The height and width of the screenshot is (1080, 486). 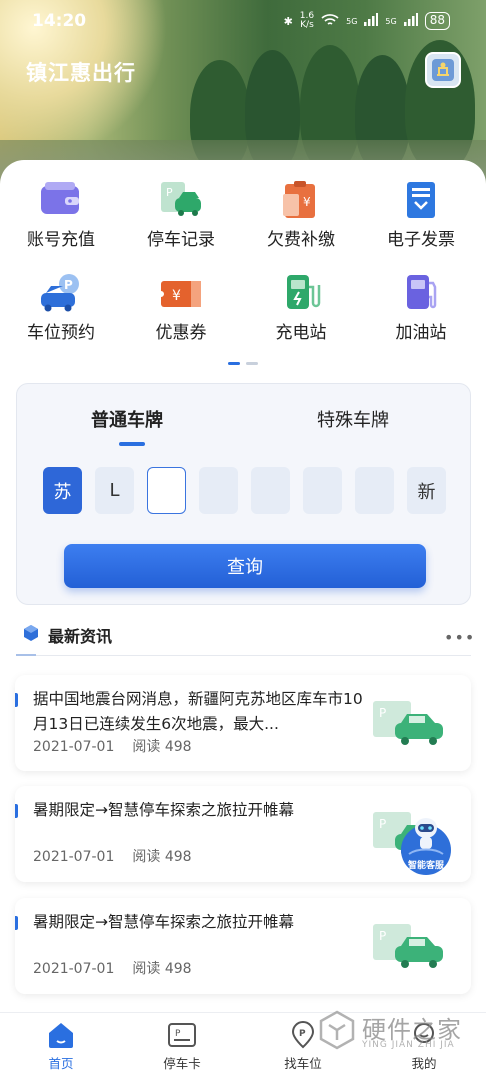 I want to click on news-card: 暑期限定→智慧停车探索之旅拉开帷幕 2021-07-01 阅读 498 P, so click(x=243, y=946).